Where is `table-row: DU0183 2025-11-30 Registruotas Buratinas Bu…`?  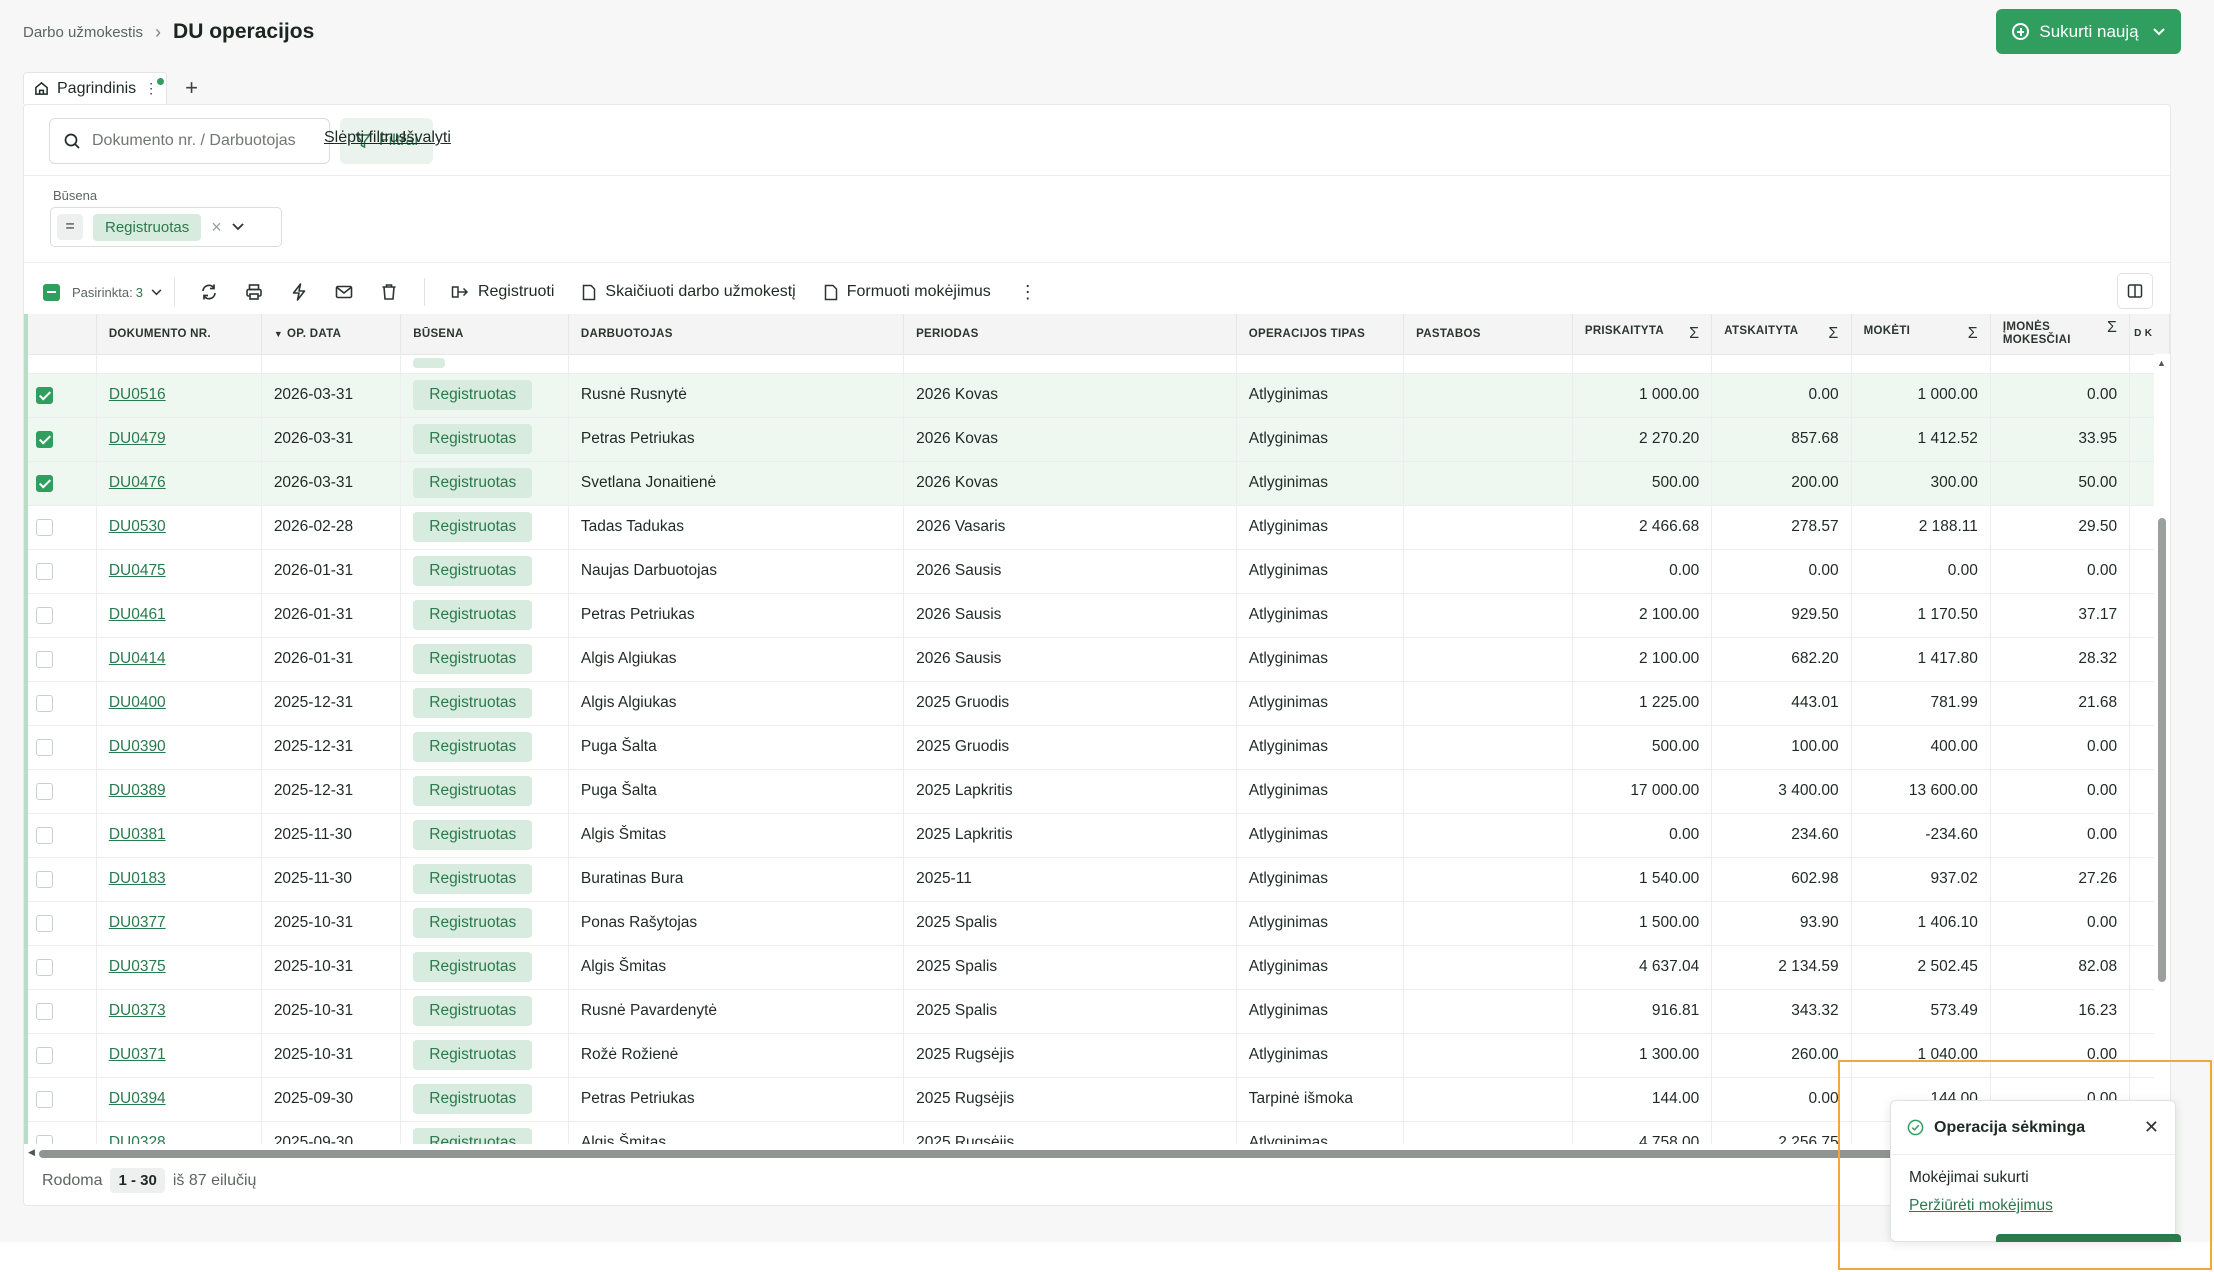
table-row: DU0183 2025-11-30 Registruotas Buratinas Bu… is located at coordinates (1097, 879).